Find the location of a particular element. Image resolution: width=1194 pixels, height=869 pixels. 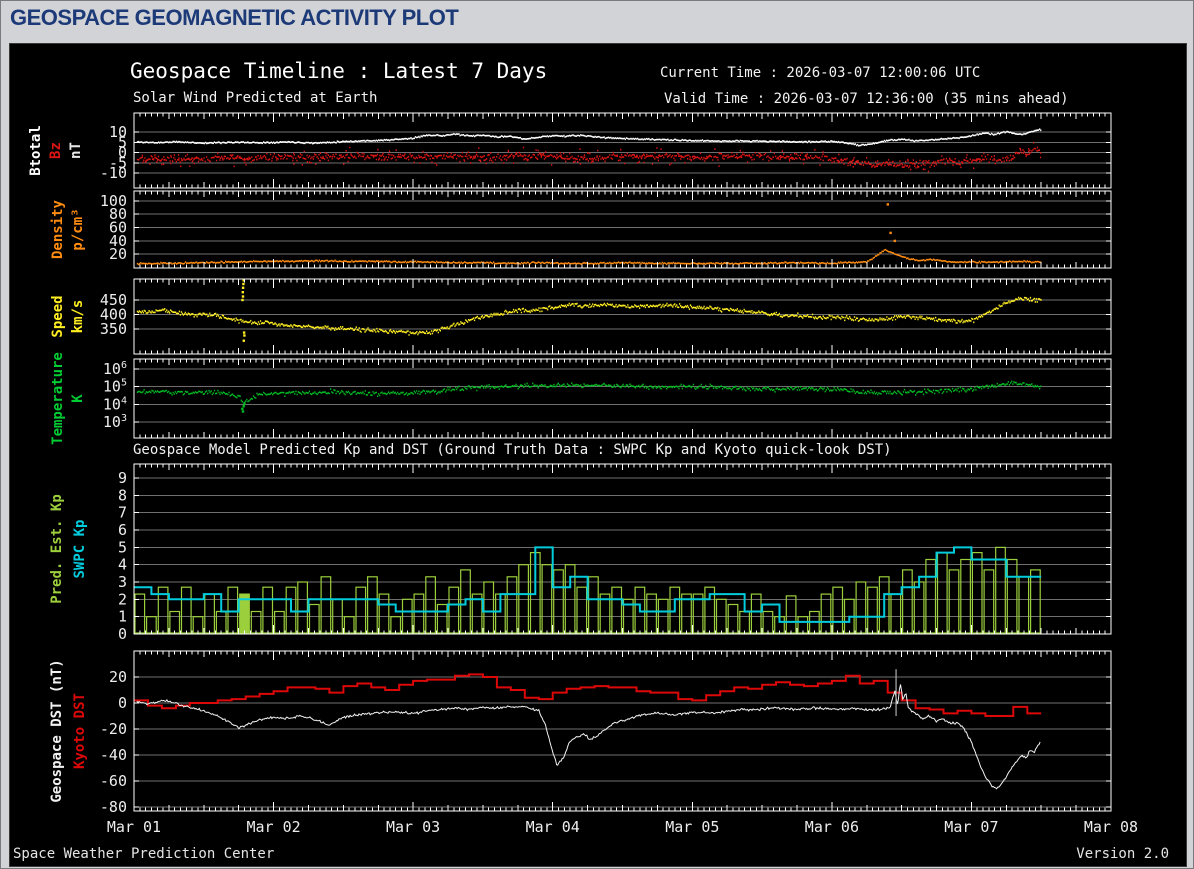

svg-text: Pred. Est. Kp is located at coordinates (57, 549).